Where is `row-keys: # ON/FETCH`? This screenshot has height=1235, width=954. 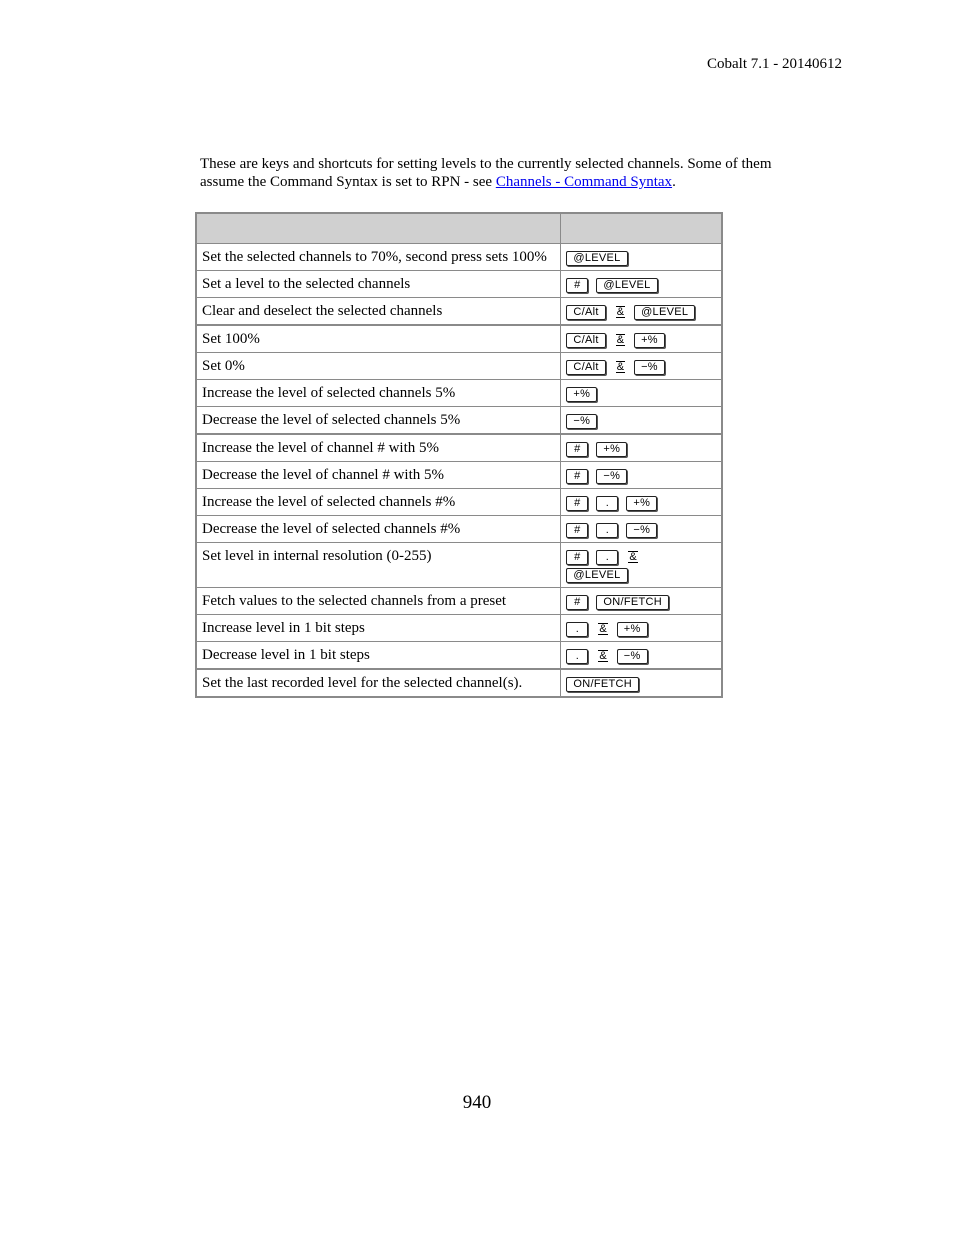 row-keys: # ON/FETCH is located at coordinates (641, 601).